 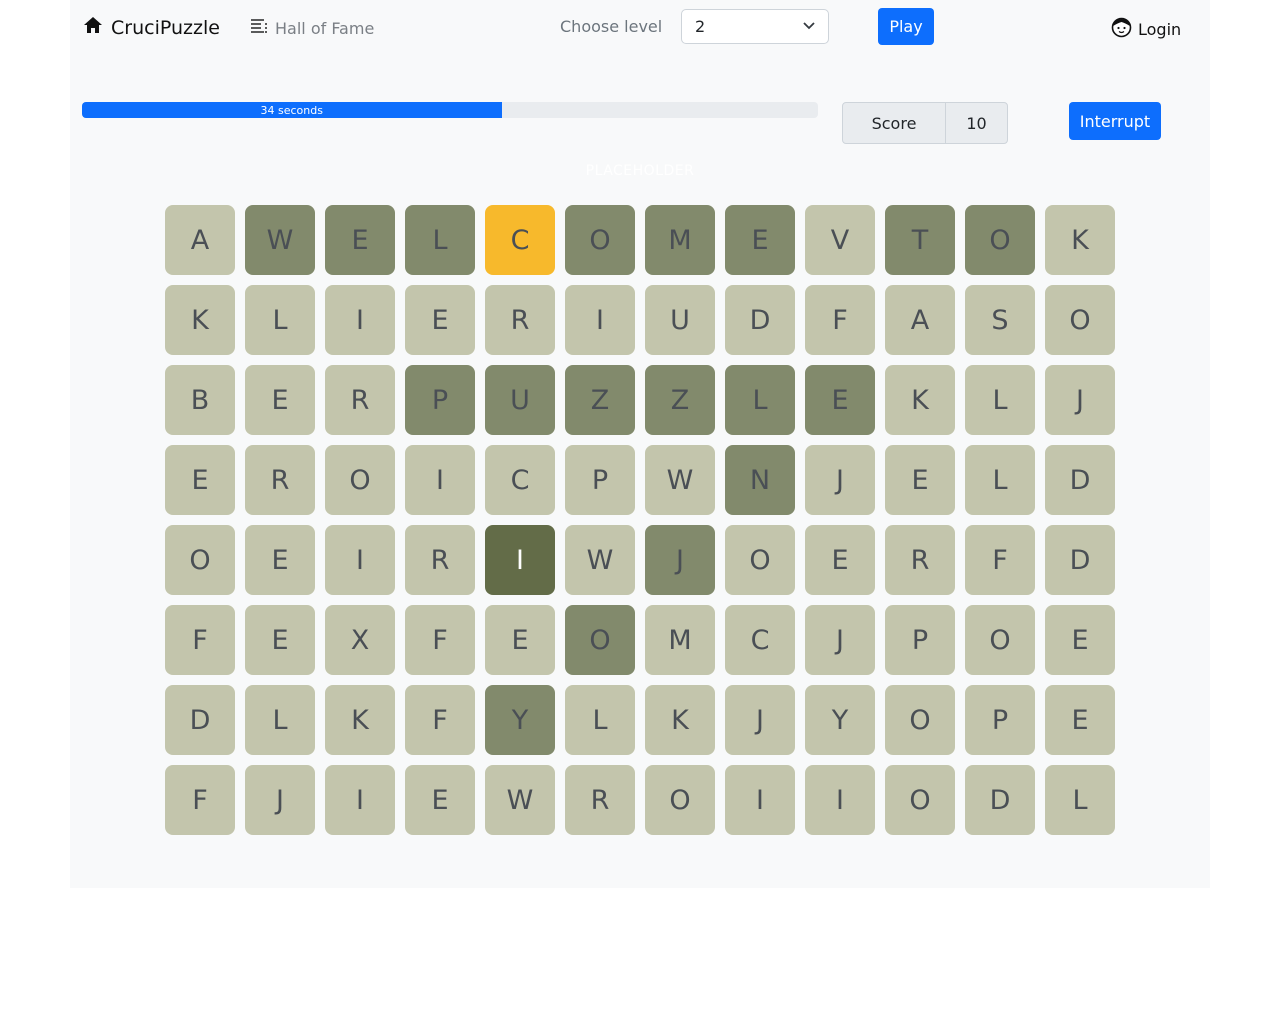 What do you see at coordinates (680, 400) in the screenshot?
I see `letter-cell: Z` at bounding box center [680, 400].